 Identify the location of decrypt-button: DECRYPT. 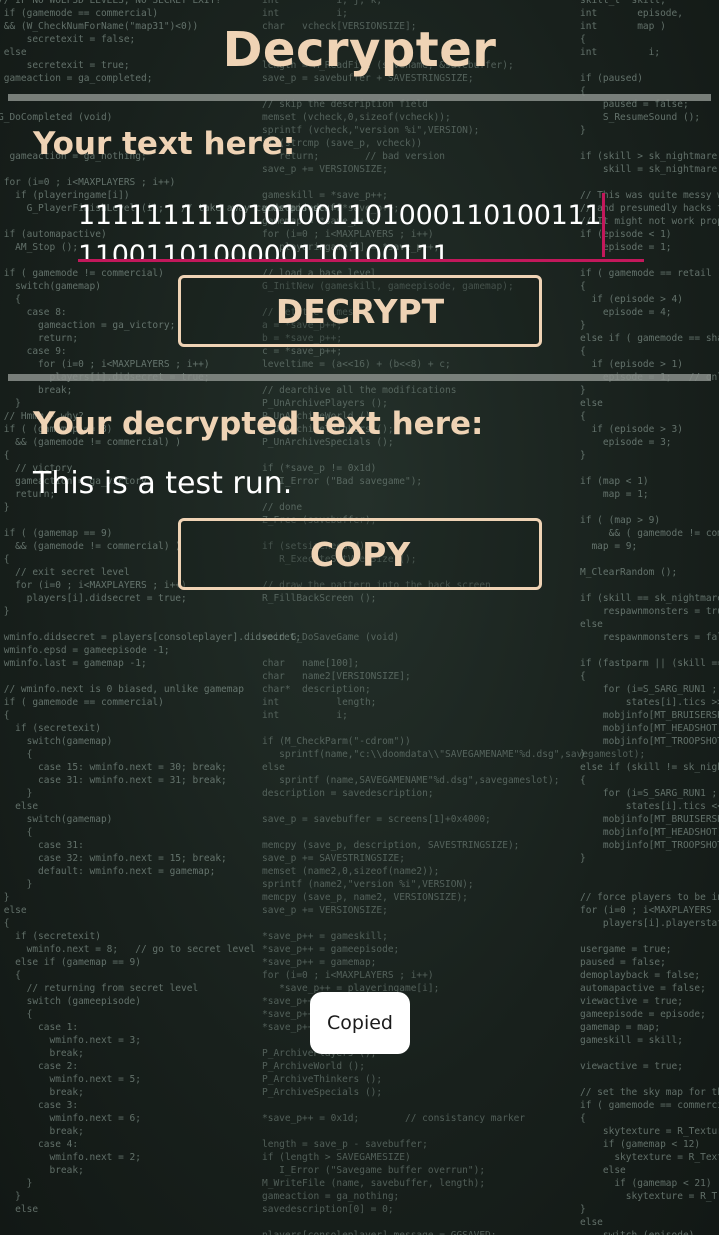
(360, 311).